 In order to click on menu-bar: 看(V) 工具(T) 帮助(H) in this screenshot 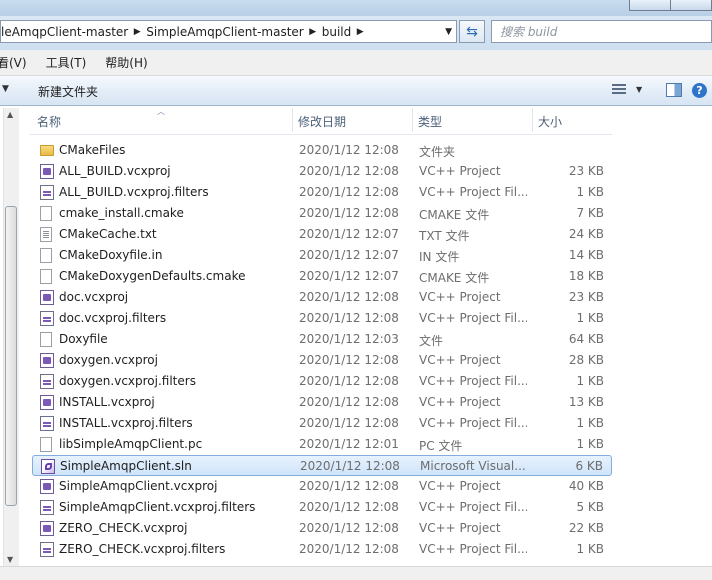, I will do `click(356, 63)`.